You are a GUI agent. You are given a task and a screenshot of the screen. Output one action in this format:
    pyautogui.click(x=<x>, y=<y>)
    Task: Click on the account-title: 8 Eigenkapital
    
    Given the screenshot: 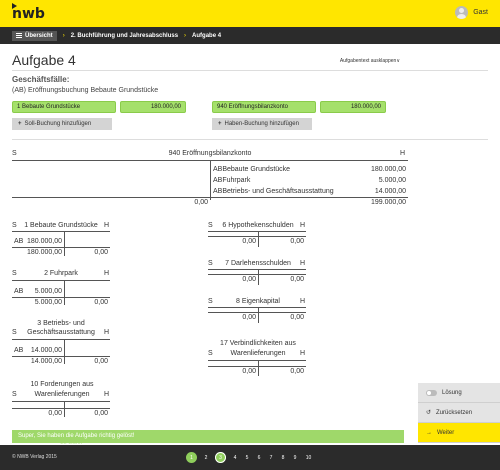 What is the action you would take?
    pyautogui.click(x=258, y=301)
    